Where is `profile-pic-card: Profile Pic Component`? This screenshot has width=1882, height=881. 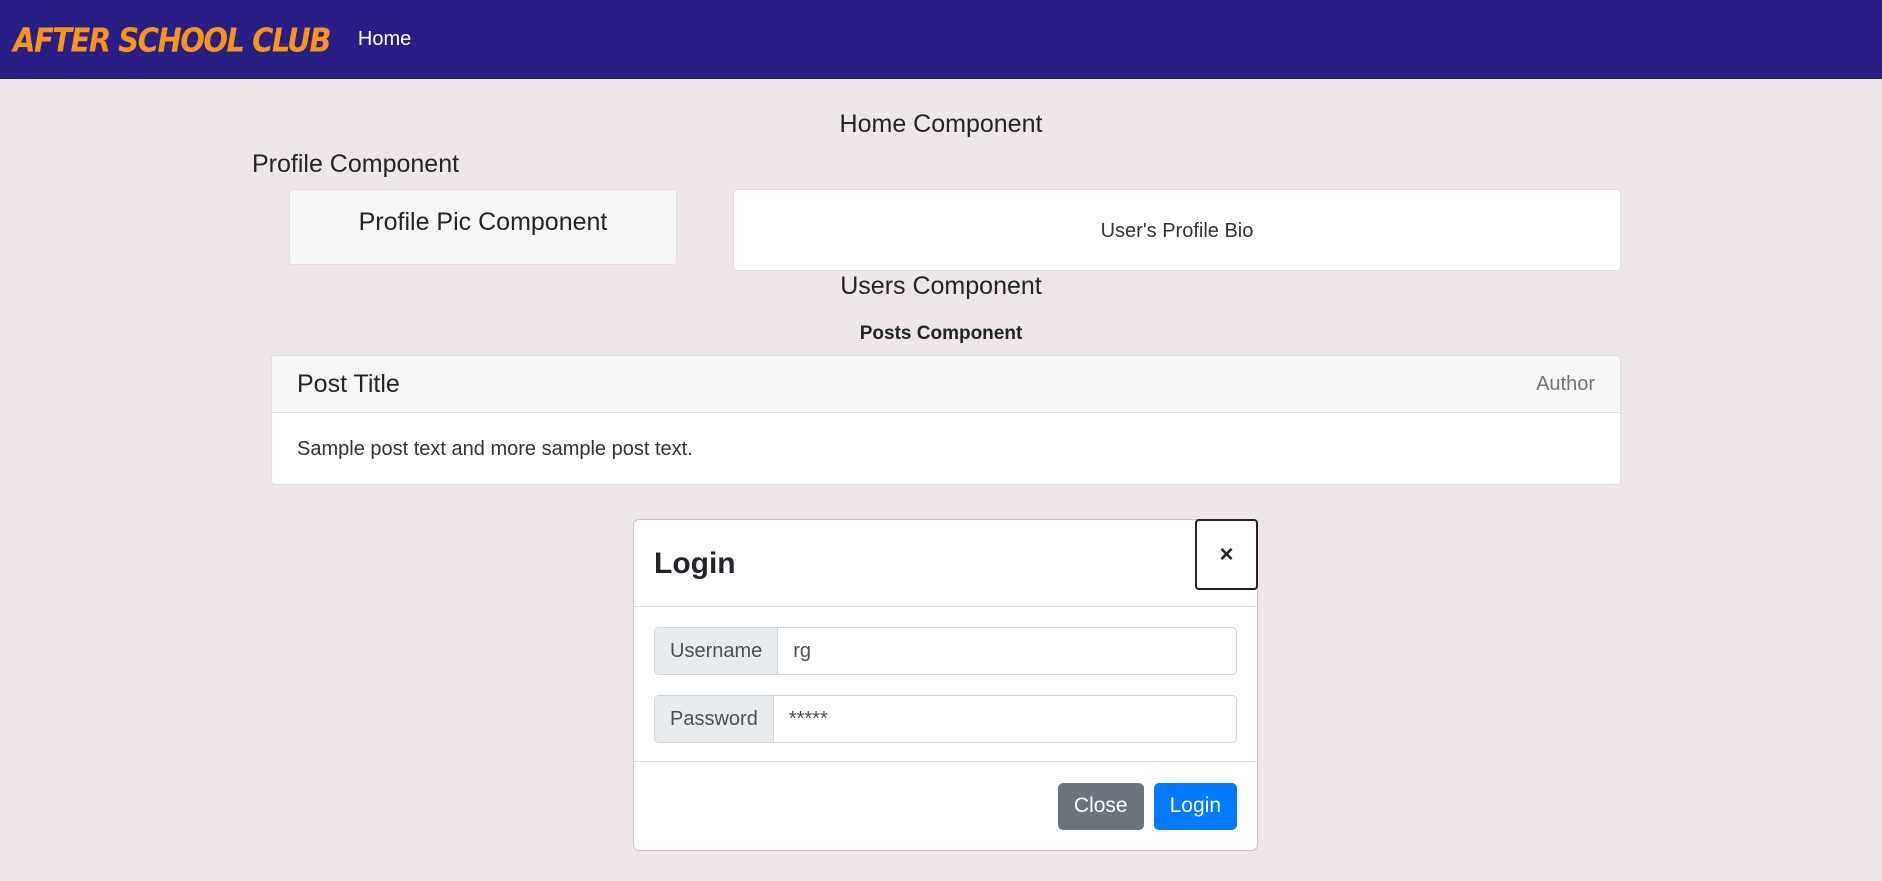 profile-pic-card: Profile Pic Component is located at coordinates (483, 227).